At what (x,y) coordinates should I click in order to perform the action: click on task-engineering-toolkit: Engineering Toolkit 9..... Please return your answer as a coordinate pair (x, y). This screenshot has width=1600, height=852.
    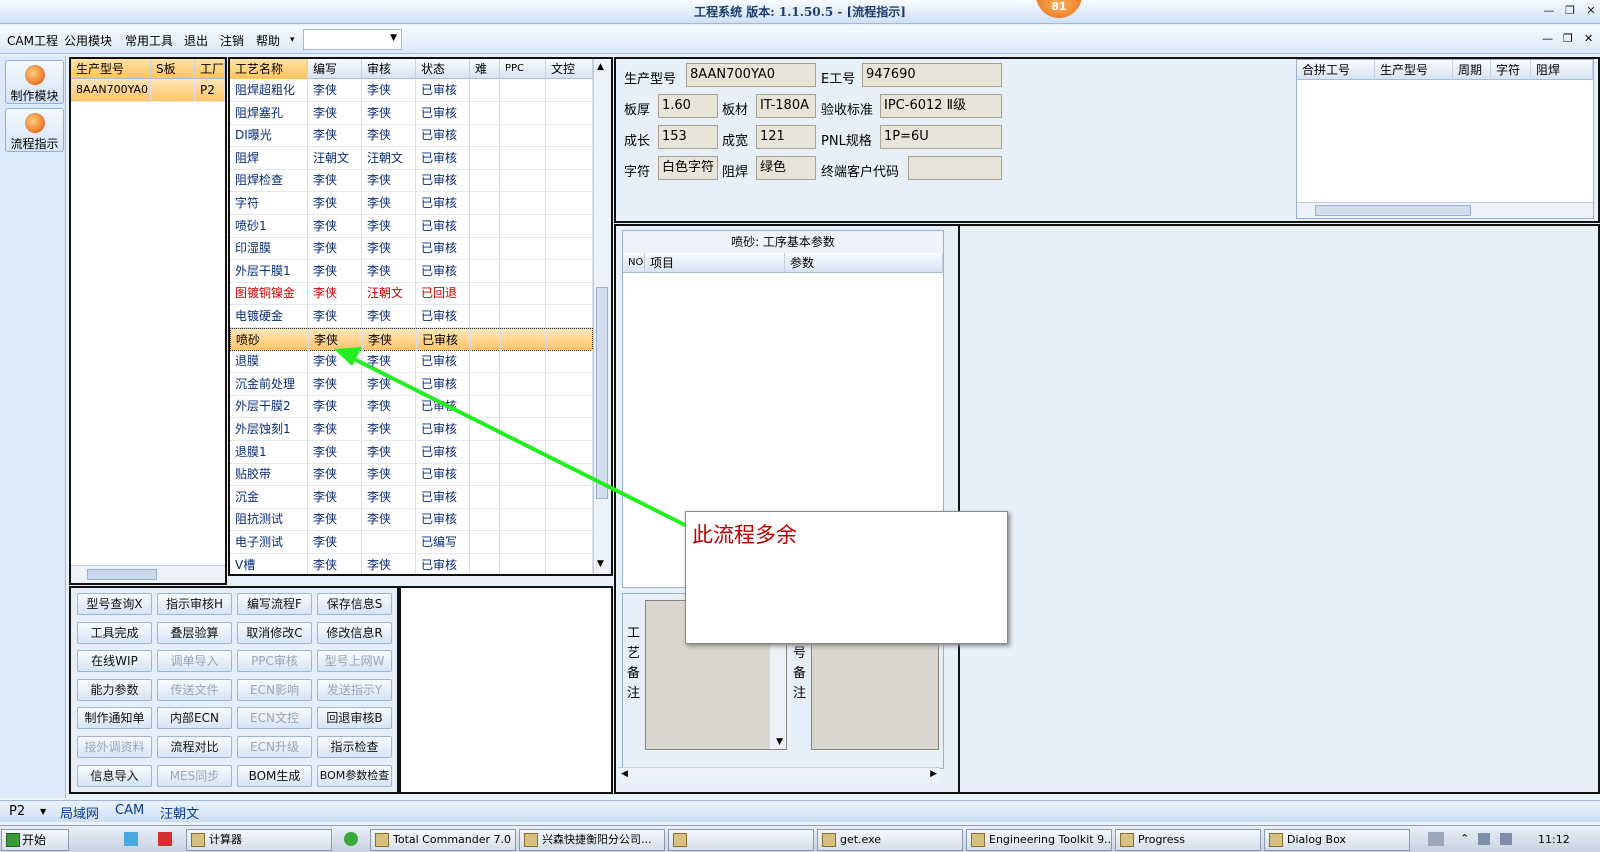
    Looking at the image, I should click on (1039, 840).